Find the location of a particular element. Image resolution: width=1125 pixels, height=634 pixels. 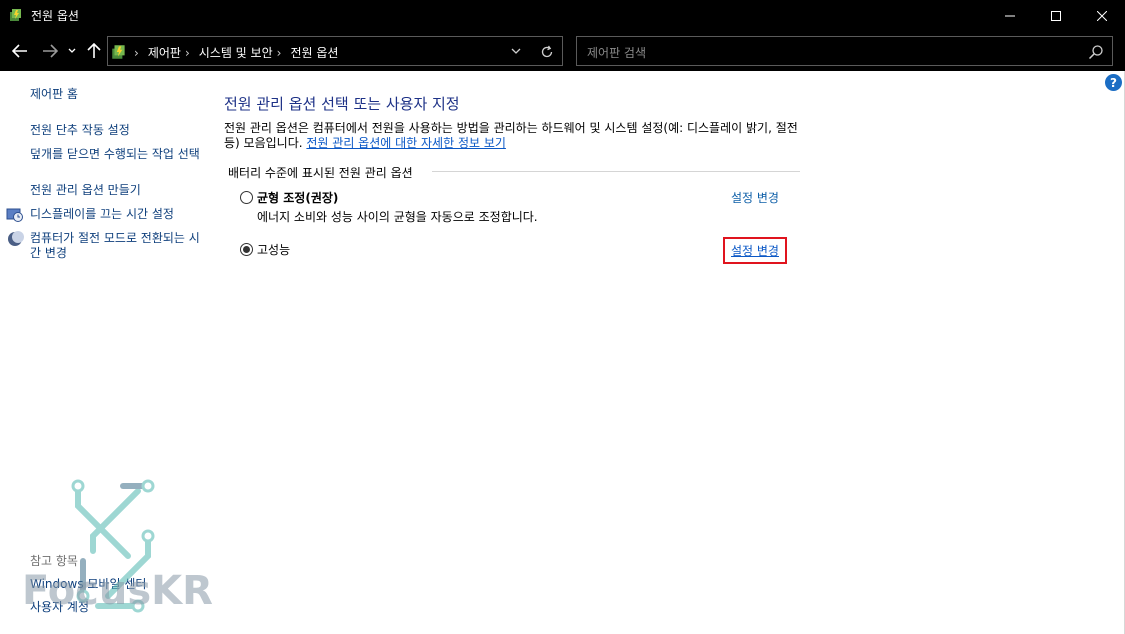

breadcrumb-control-panel: 제어판 is located at coordinates (164, 52).